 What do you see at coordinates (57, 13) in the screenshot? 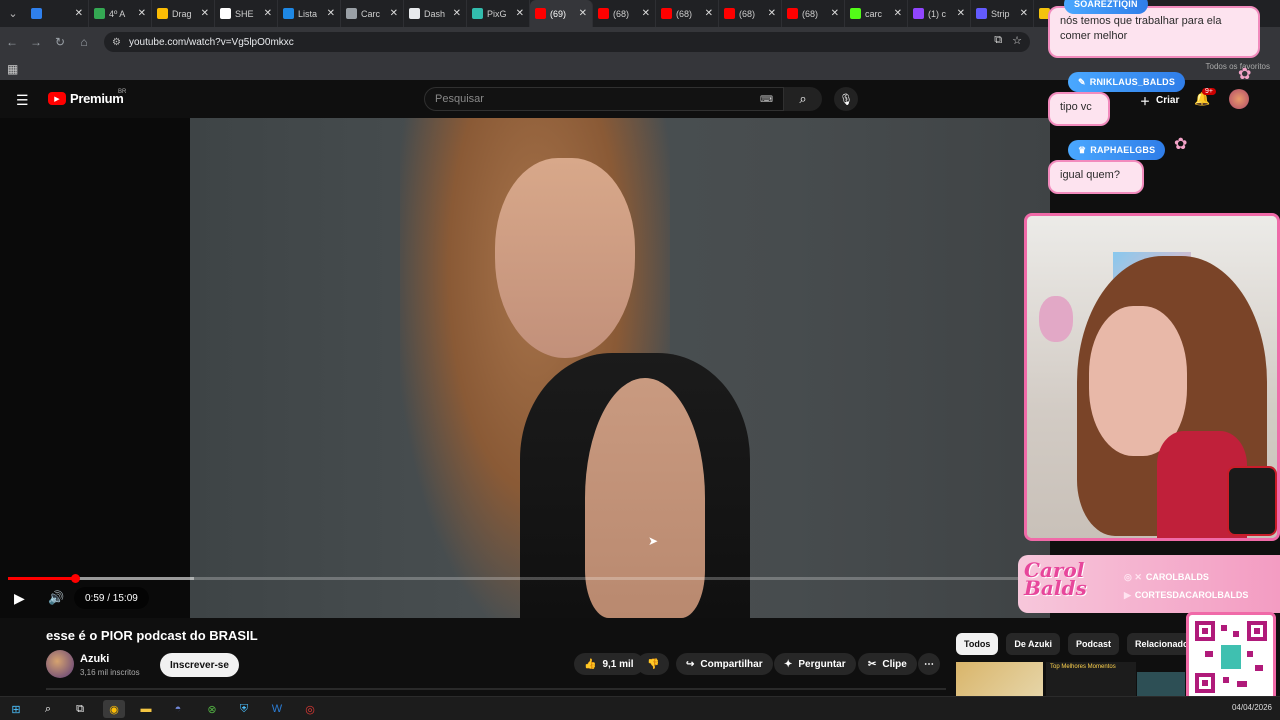
I see `browser-tab: ✕` at bounding box center [57, 13].